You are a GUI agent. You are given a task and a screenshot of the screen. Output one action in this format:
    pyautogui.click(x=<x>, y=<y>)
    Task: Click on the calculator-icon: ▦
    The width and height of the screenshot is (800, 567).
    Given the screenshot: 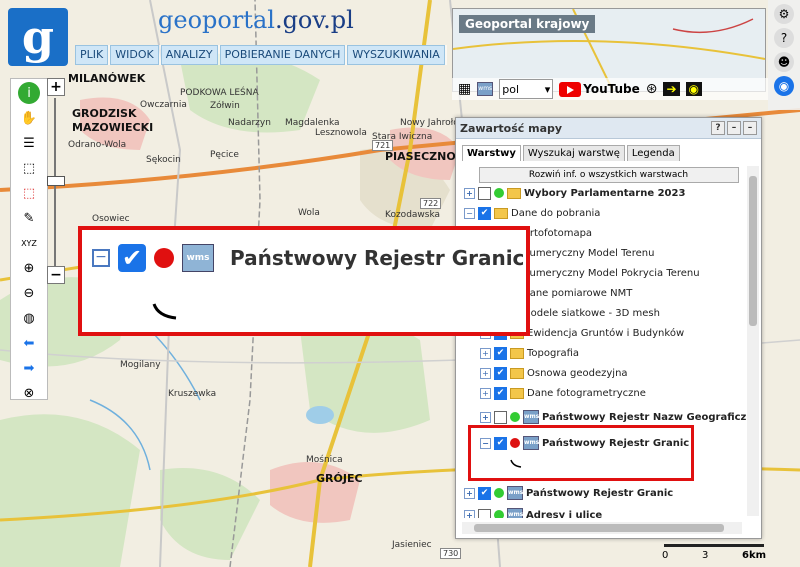 What is the action you would take?
    pyautogui.click(x=464, y=89)
    